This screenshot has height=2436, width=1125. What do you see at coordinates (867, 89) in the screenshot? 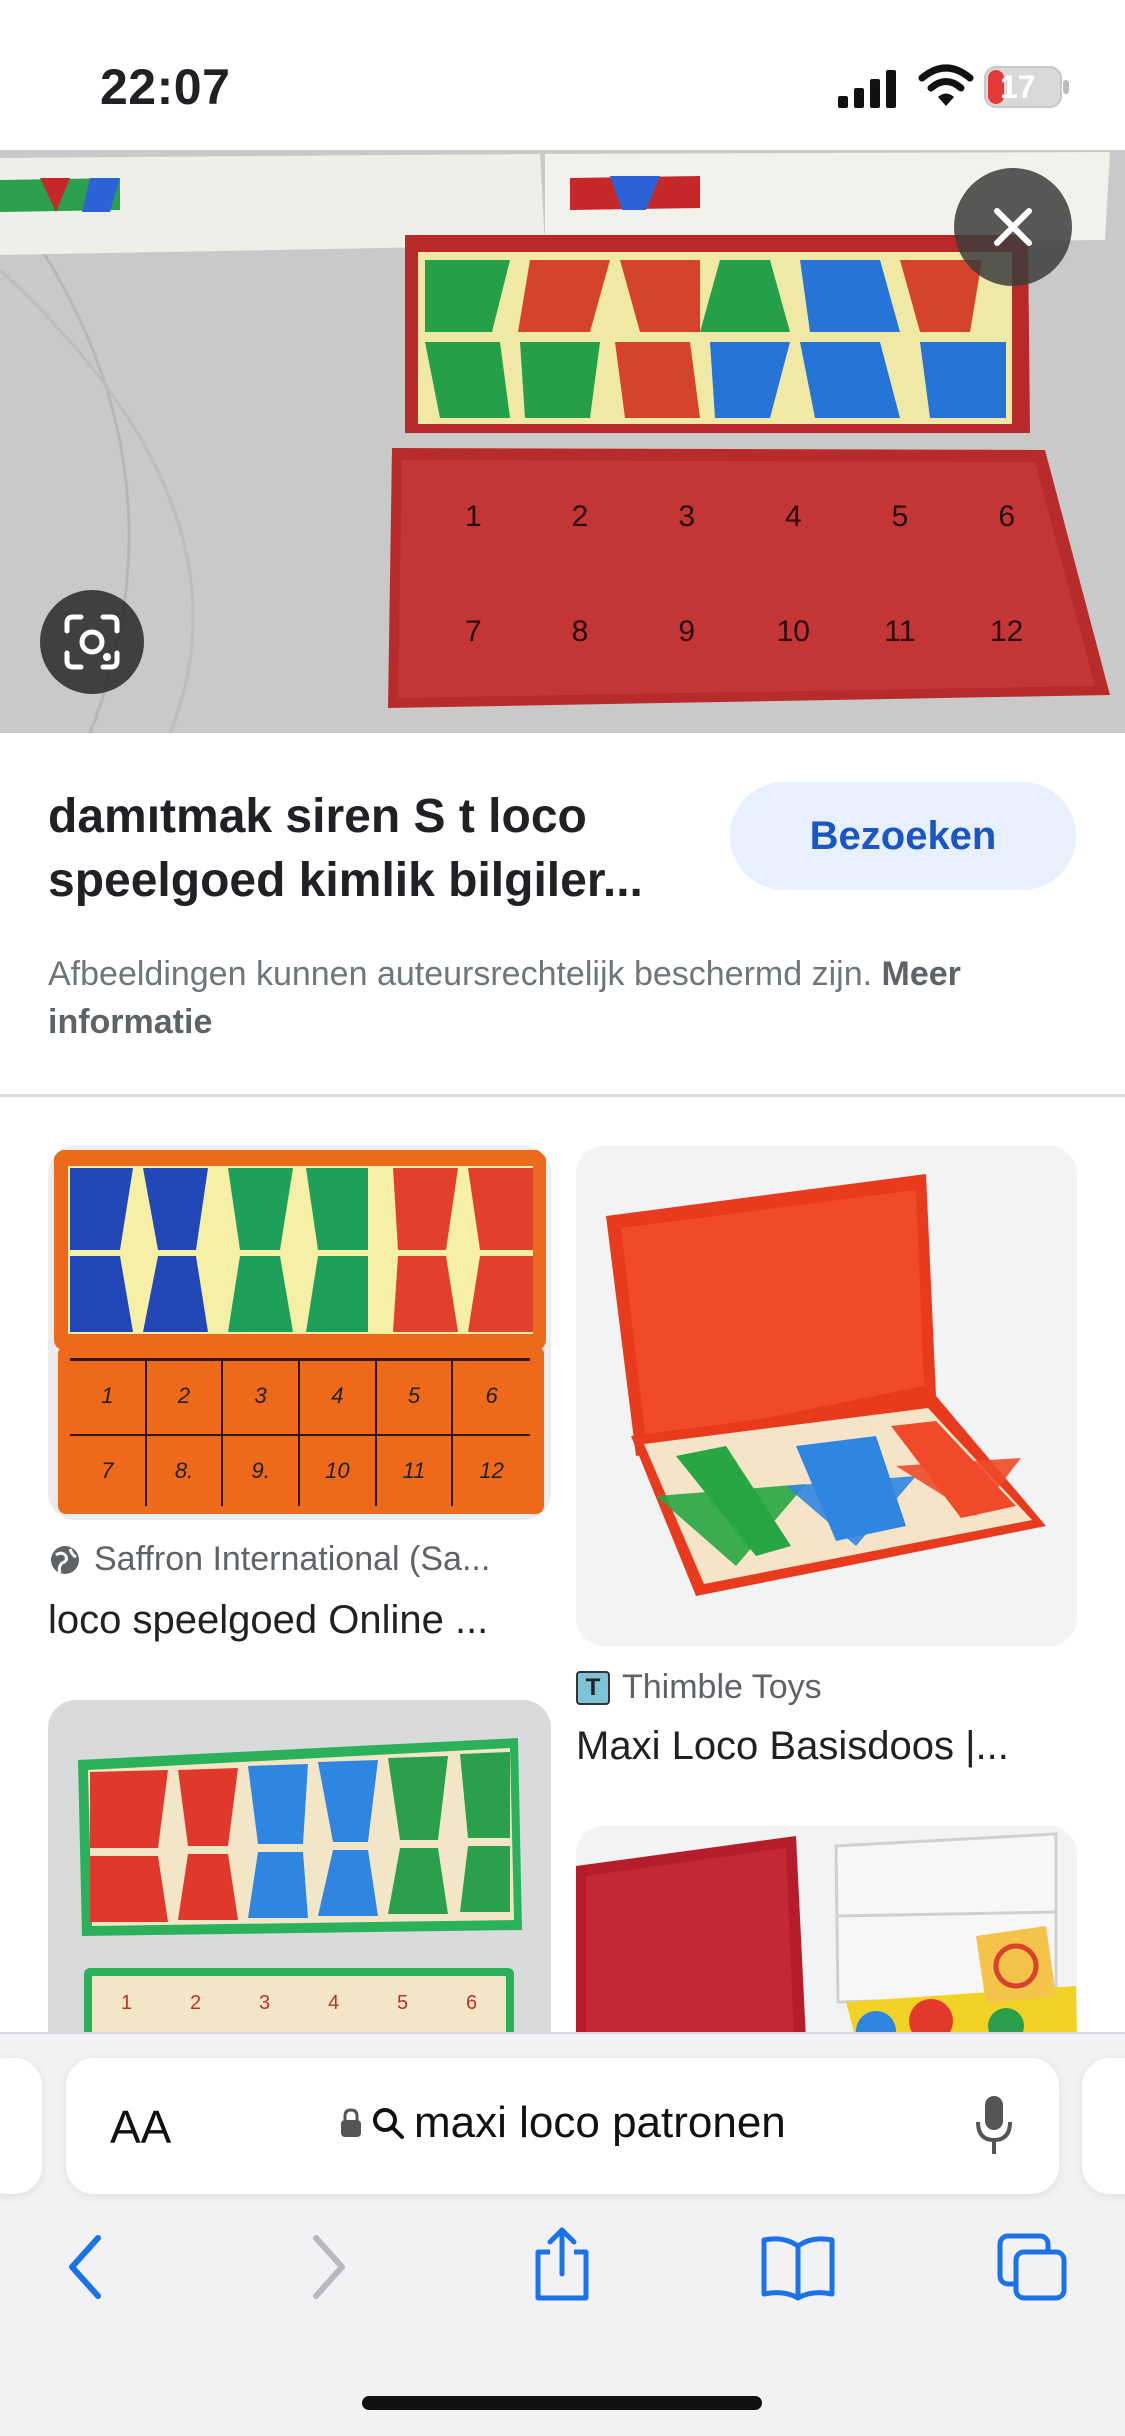
I see `cellular-signal-icon` at bounding box center [867, 89].